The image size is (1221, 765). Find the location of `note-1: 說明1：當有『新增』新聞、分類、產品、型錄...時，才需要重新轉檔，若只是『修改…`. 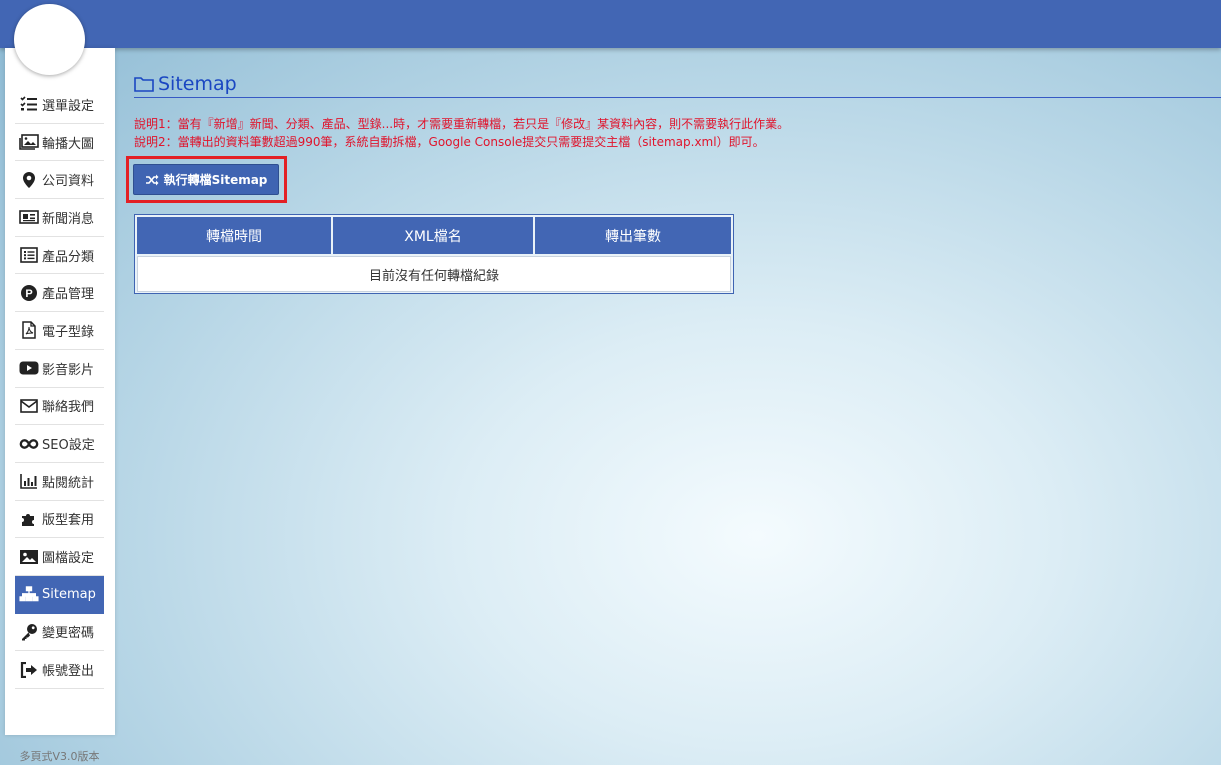

note-1: 說明1：當有『新增』新聞、分類、產品、型錄...時，才需要重新轉檔，若只是『修改… is located at coordinates (462, 124).